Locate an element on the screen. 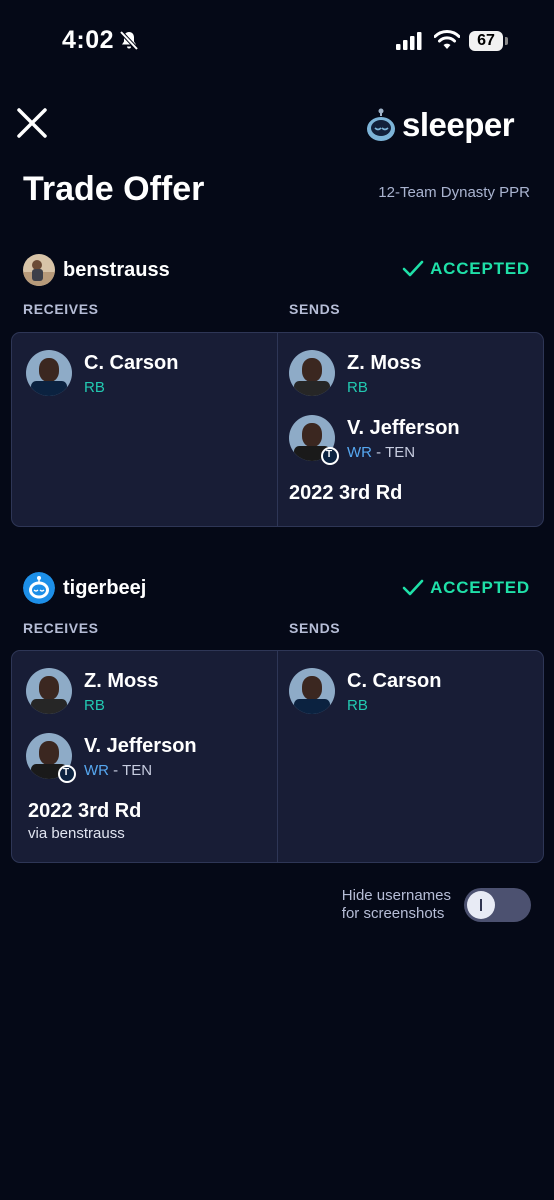  hide-usernames-toggle is located at coordinates (497, 905).